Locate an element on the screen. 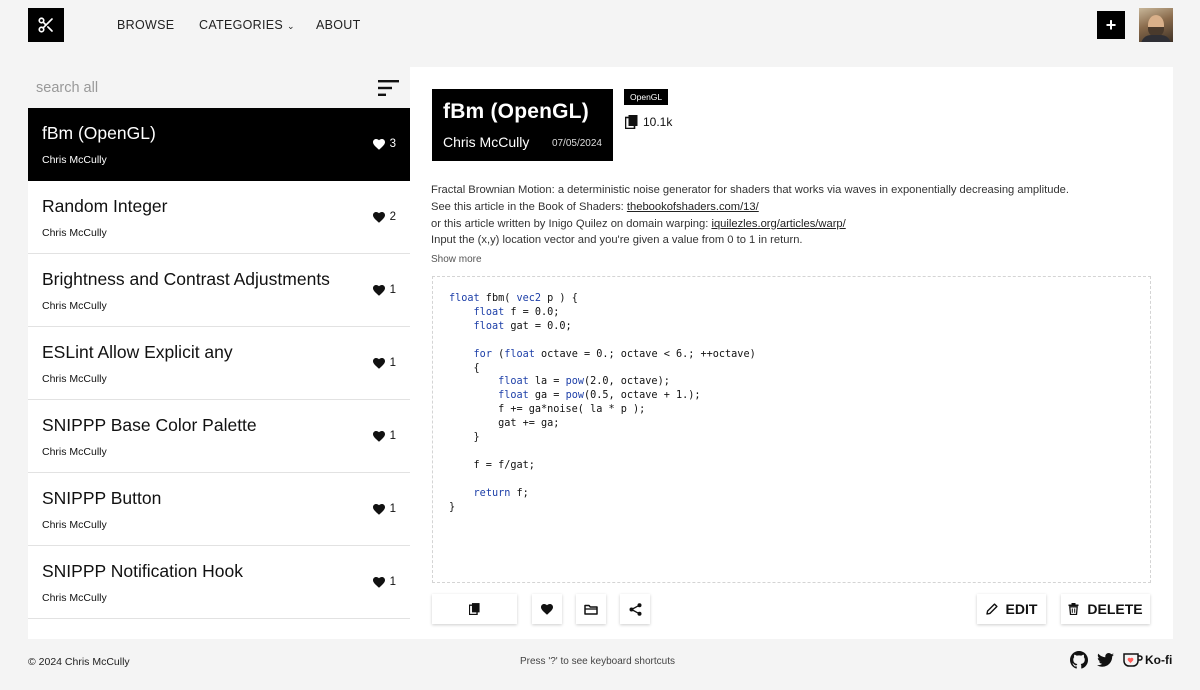 This screenshot has width=1200, height=690. trash-icon is located at coordinates (1073, 609).